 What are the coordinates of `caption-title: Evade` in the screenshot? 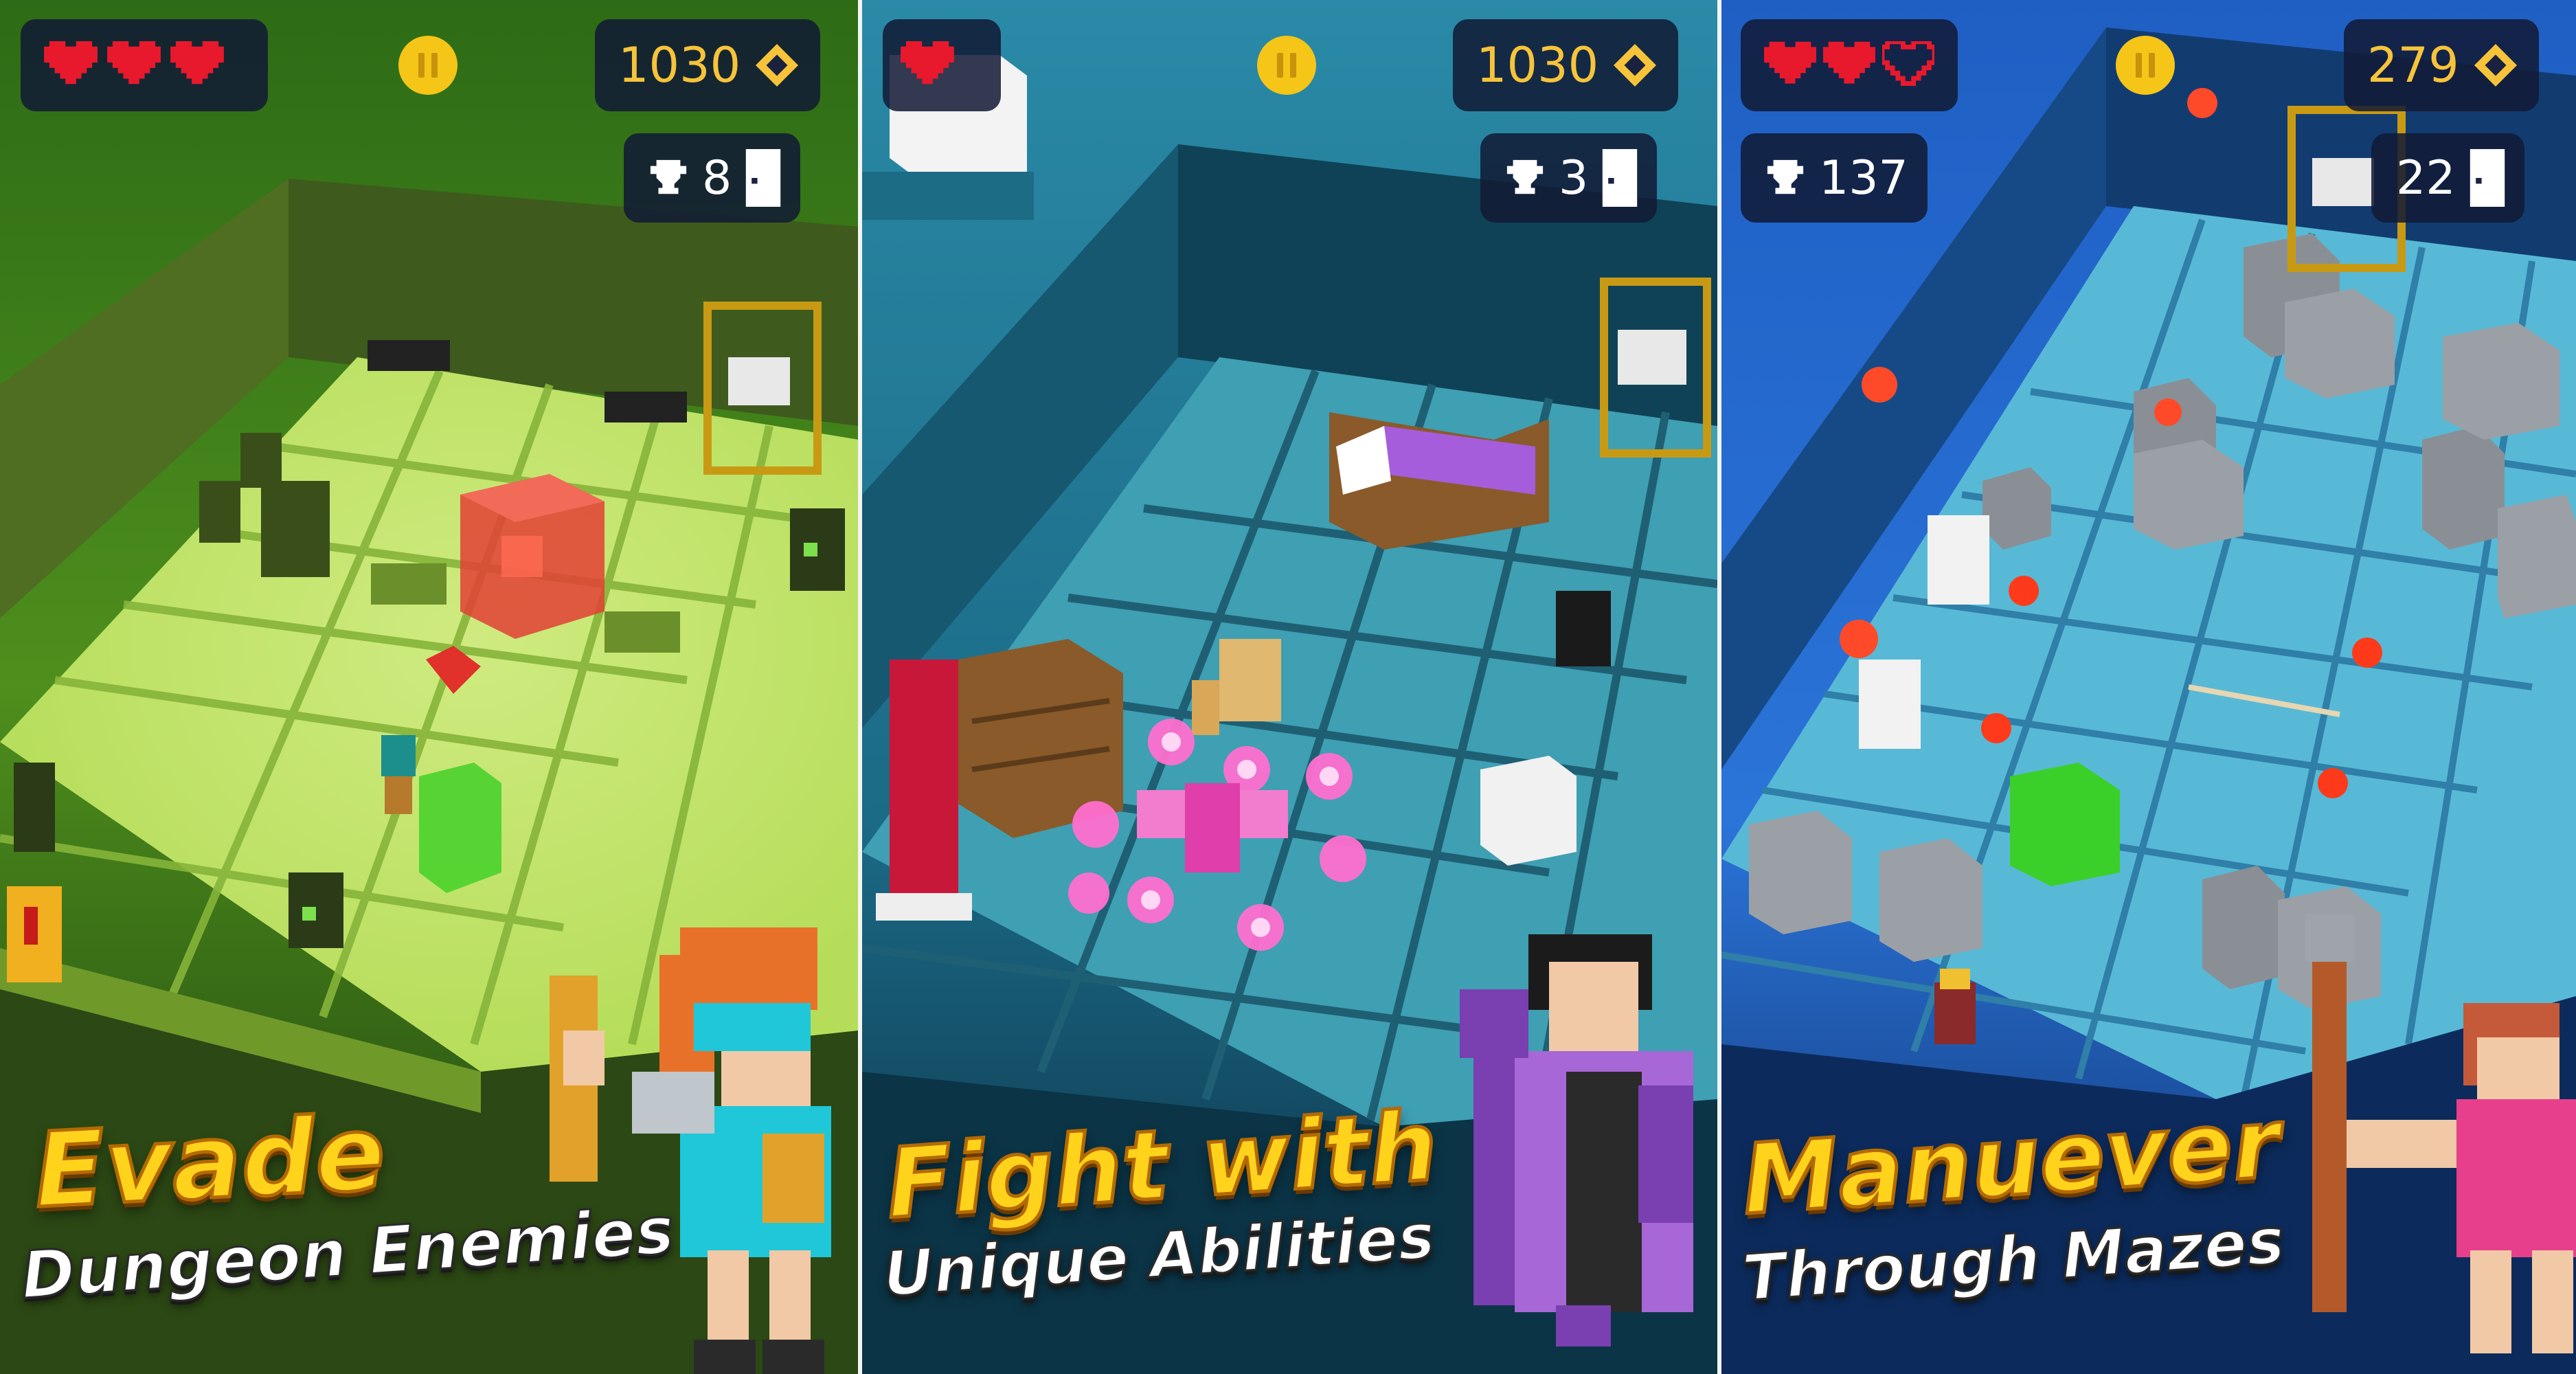 It's located at (209, 1162).